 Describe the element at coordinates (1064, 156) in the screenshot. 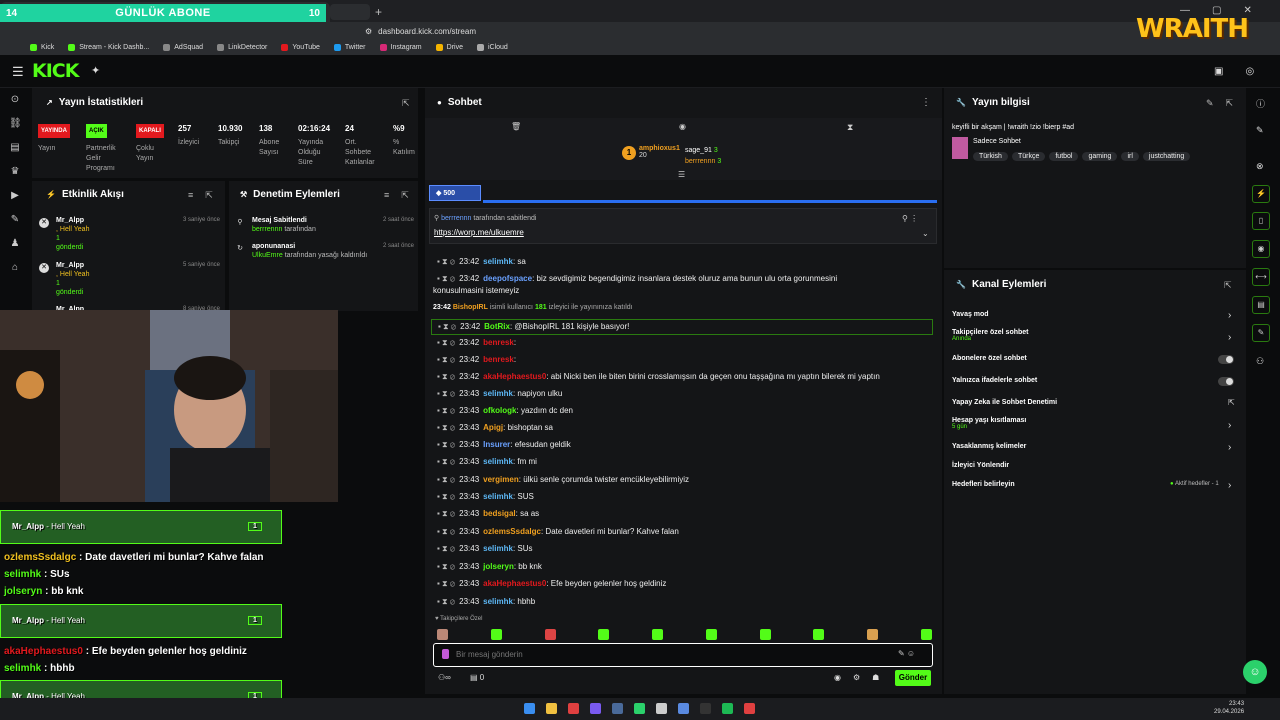

I see `tag: futbol` at that location.